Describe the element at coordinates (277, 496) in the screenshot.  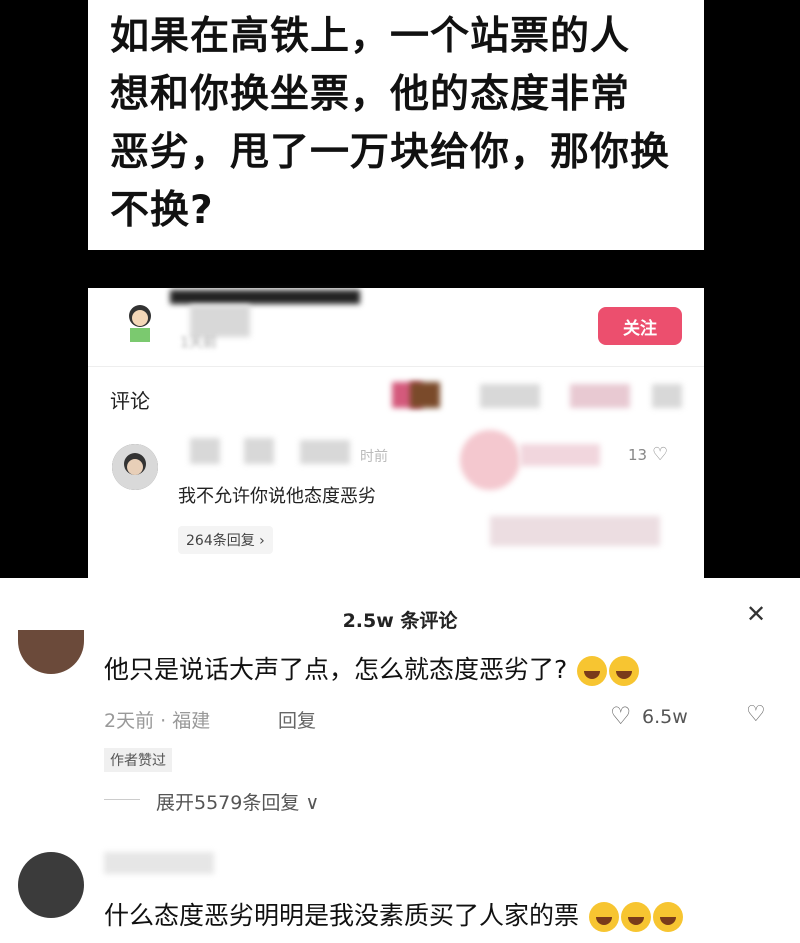
I see `comment-text: 我不允许你说他态度恶劣` at that location.